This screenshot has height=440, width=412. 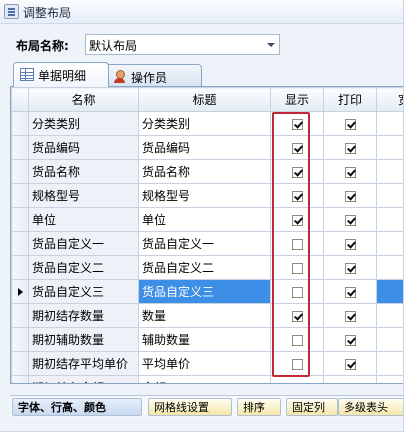 I want to click on table-row: 期初结存数量 数量, so click(x=207, y=315).